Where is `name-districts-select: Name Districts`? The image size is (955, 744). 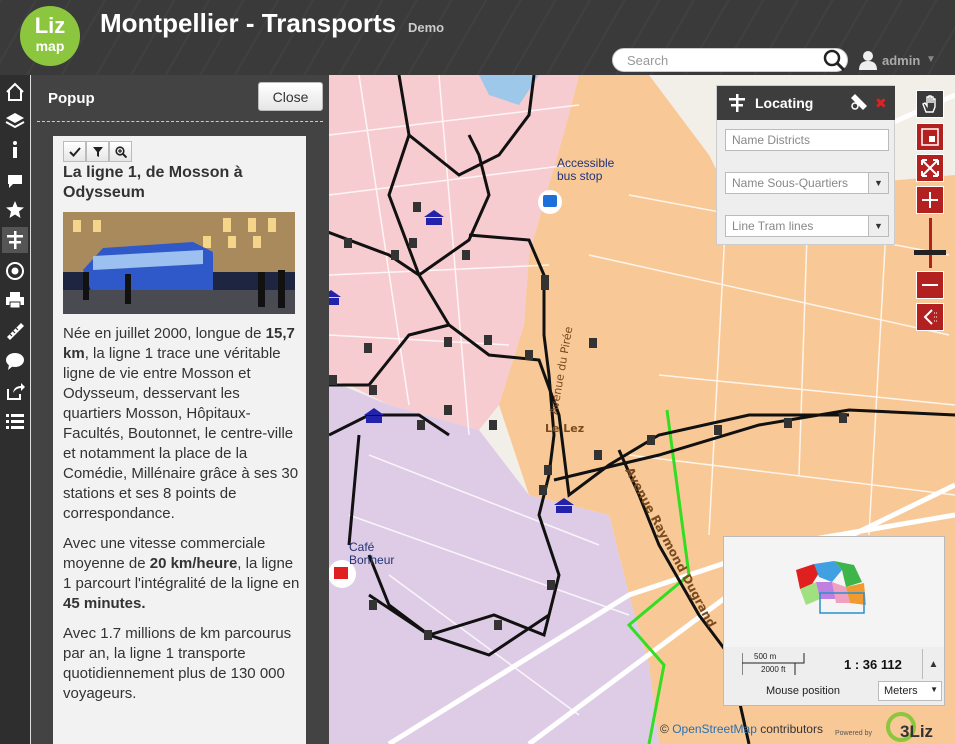
name-districts-select: Name Districts is located at coordinates (807, 140).